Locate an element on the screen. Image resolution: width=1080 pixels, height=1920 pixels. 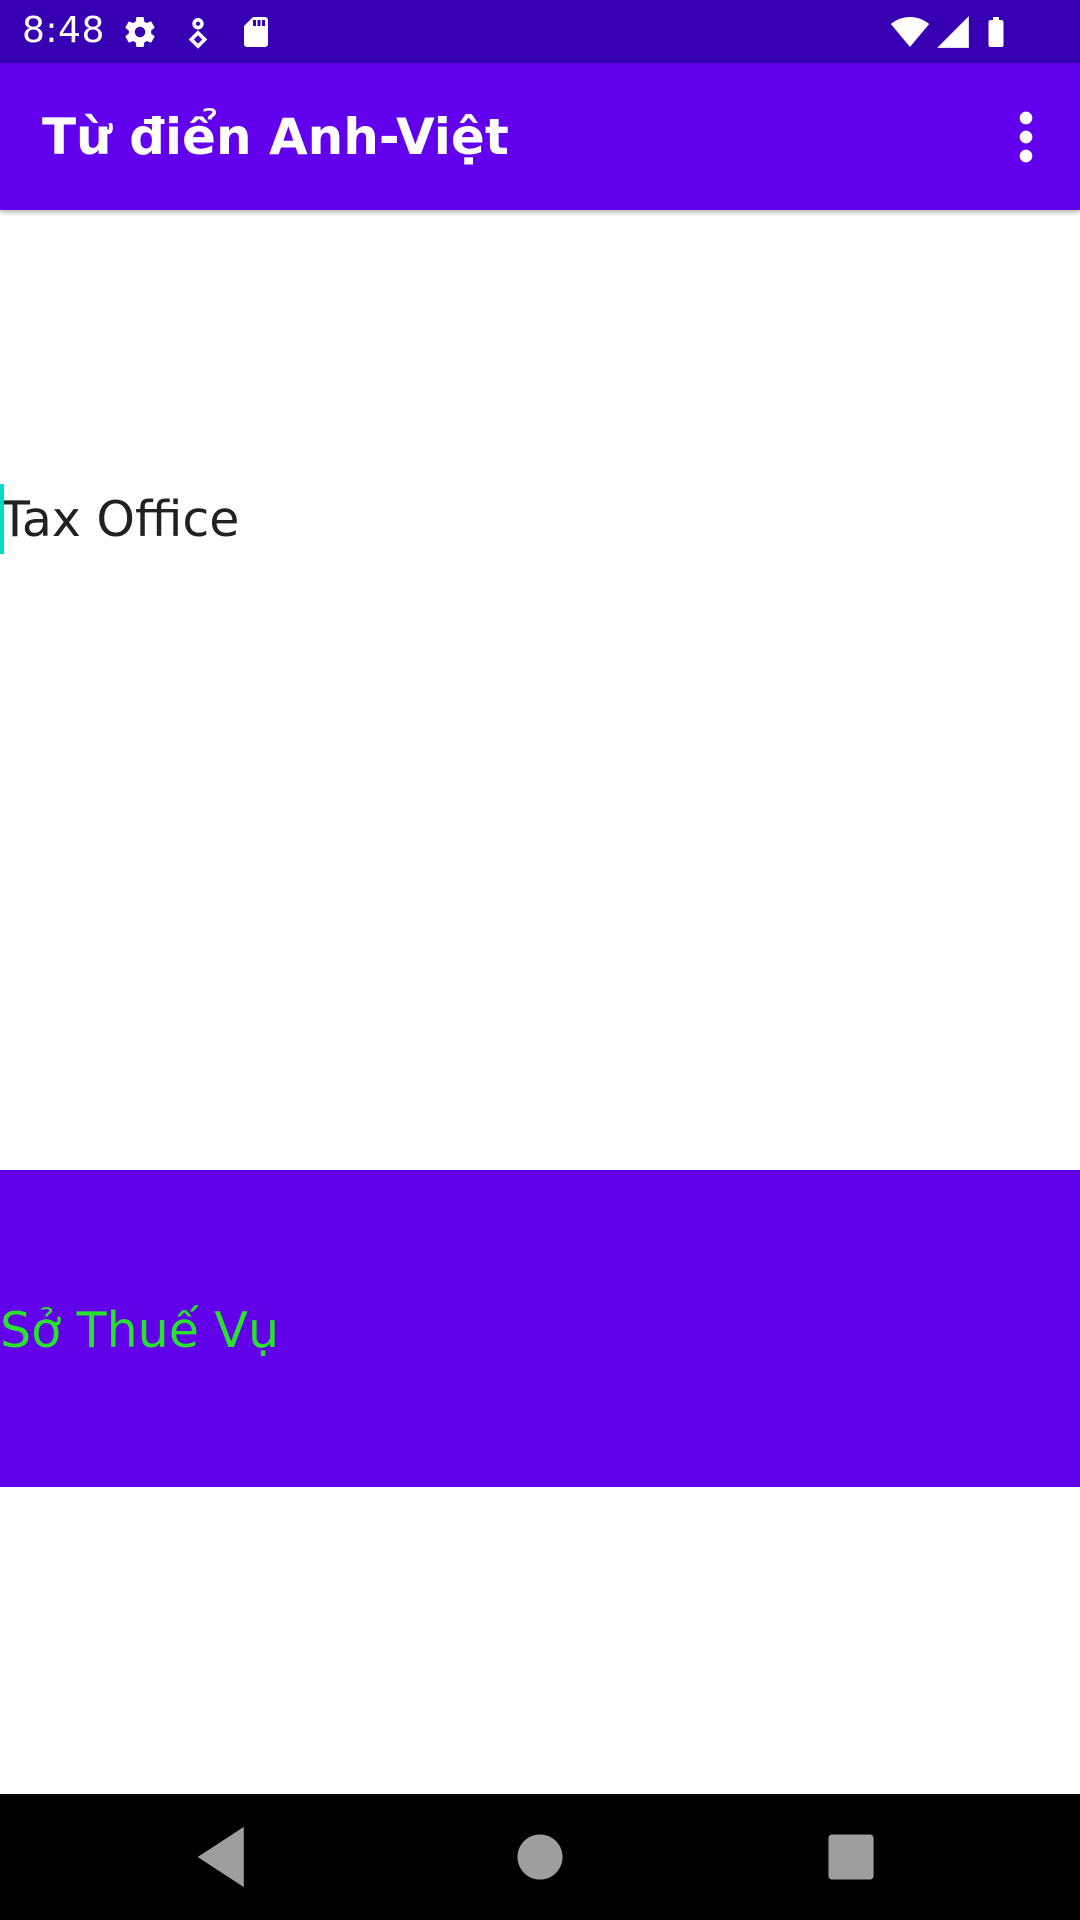
more-vert-icon is located at coordinates (1026, 137).